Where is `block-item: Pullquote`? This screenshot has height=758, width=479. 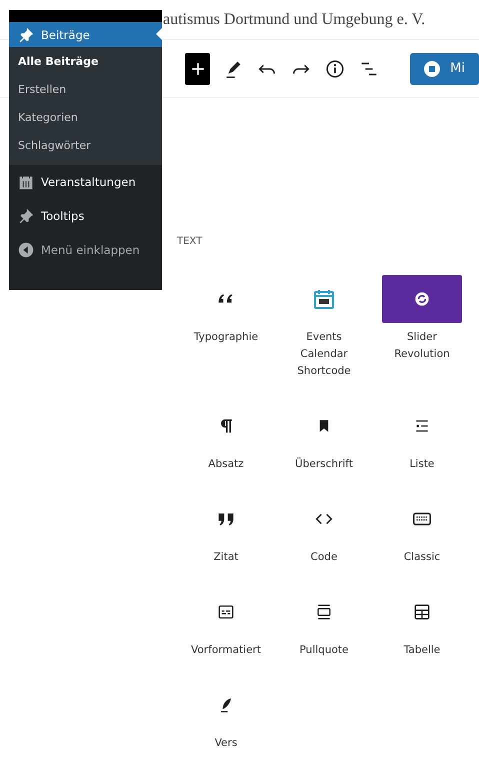 block-item: Pullquote is located at coordinates (324, 623).